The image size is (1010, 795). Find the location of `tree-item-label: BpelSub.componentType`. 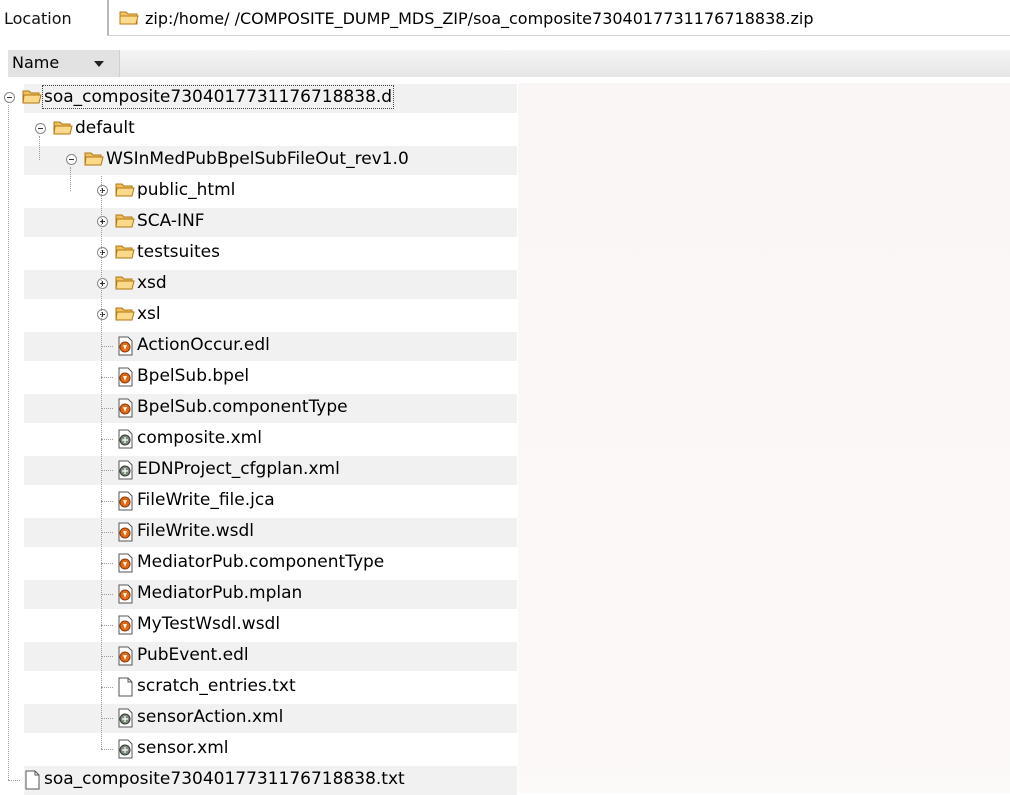

tree-item-label: BpelSub.componentType is located at coordinates (242, 407).